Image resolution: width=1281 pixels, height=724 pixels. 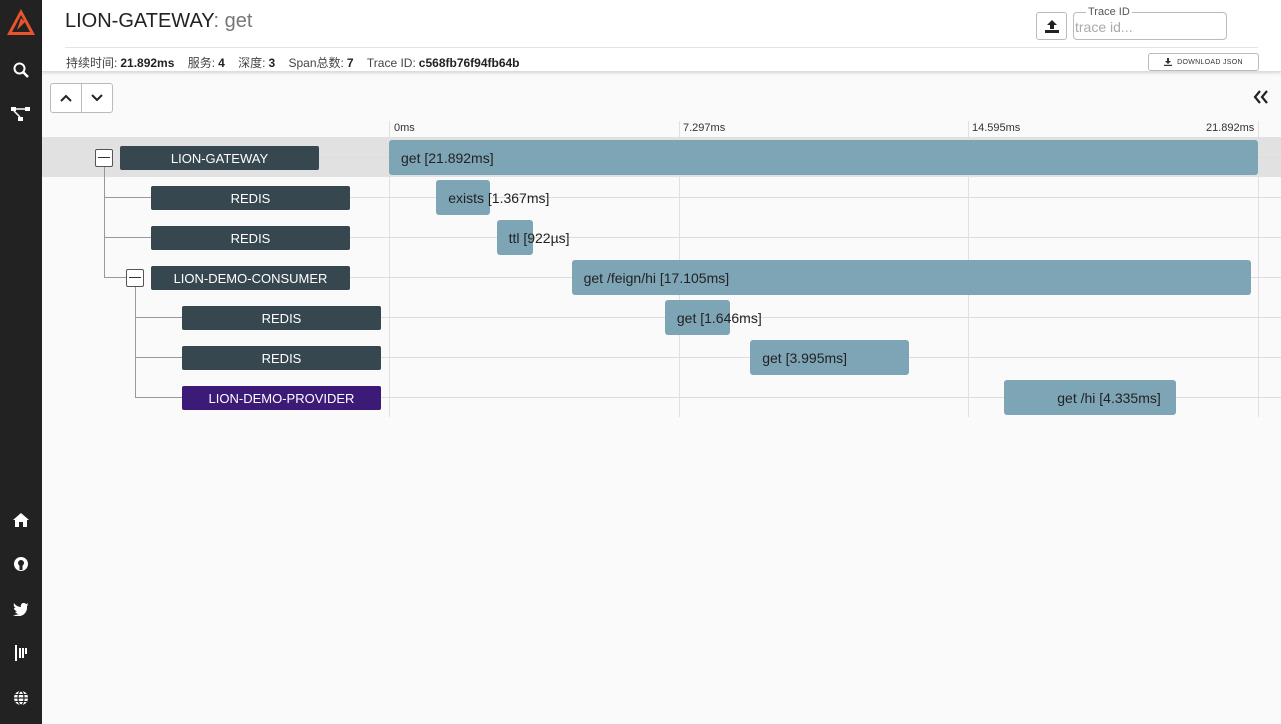 I want to click on services-label: 服务:, so click(x=201, y=63).